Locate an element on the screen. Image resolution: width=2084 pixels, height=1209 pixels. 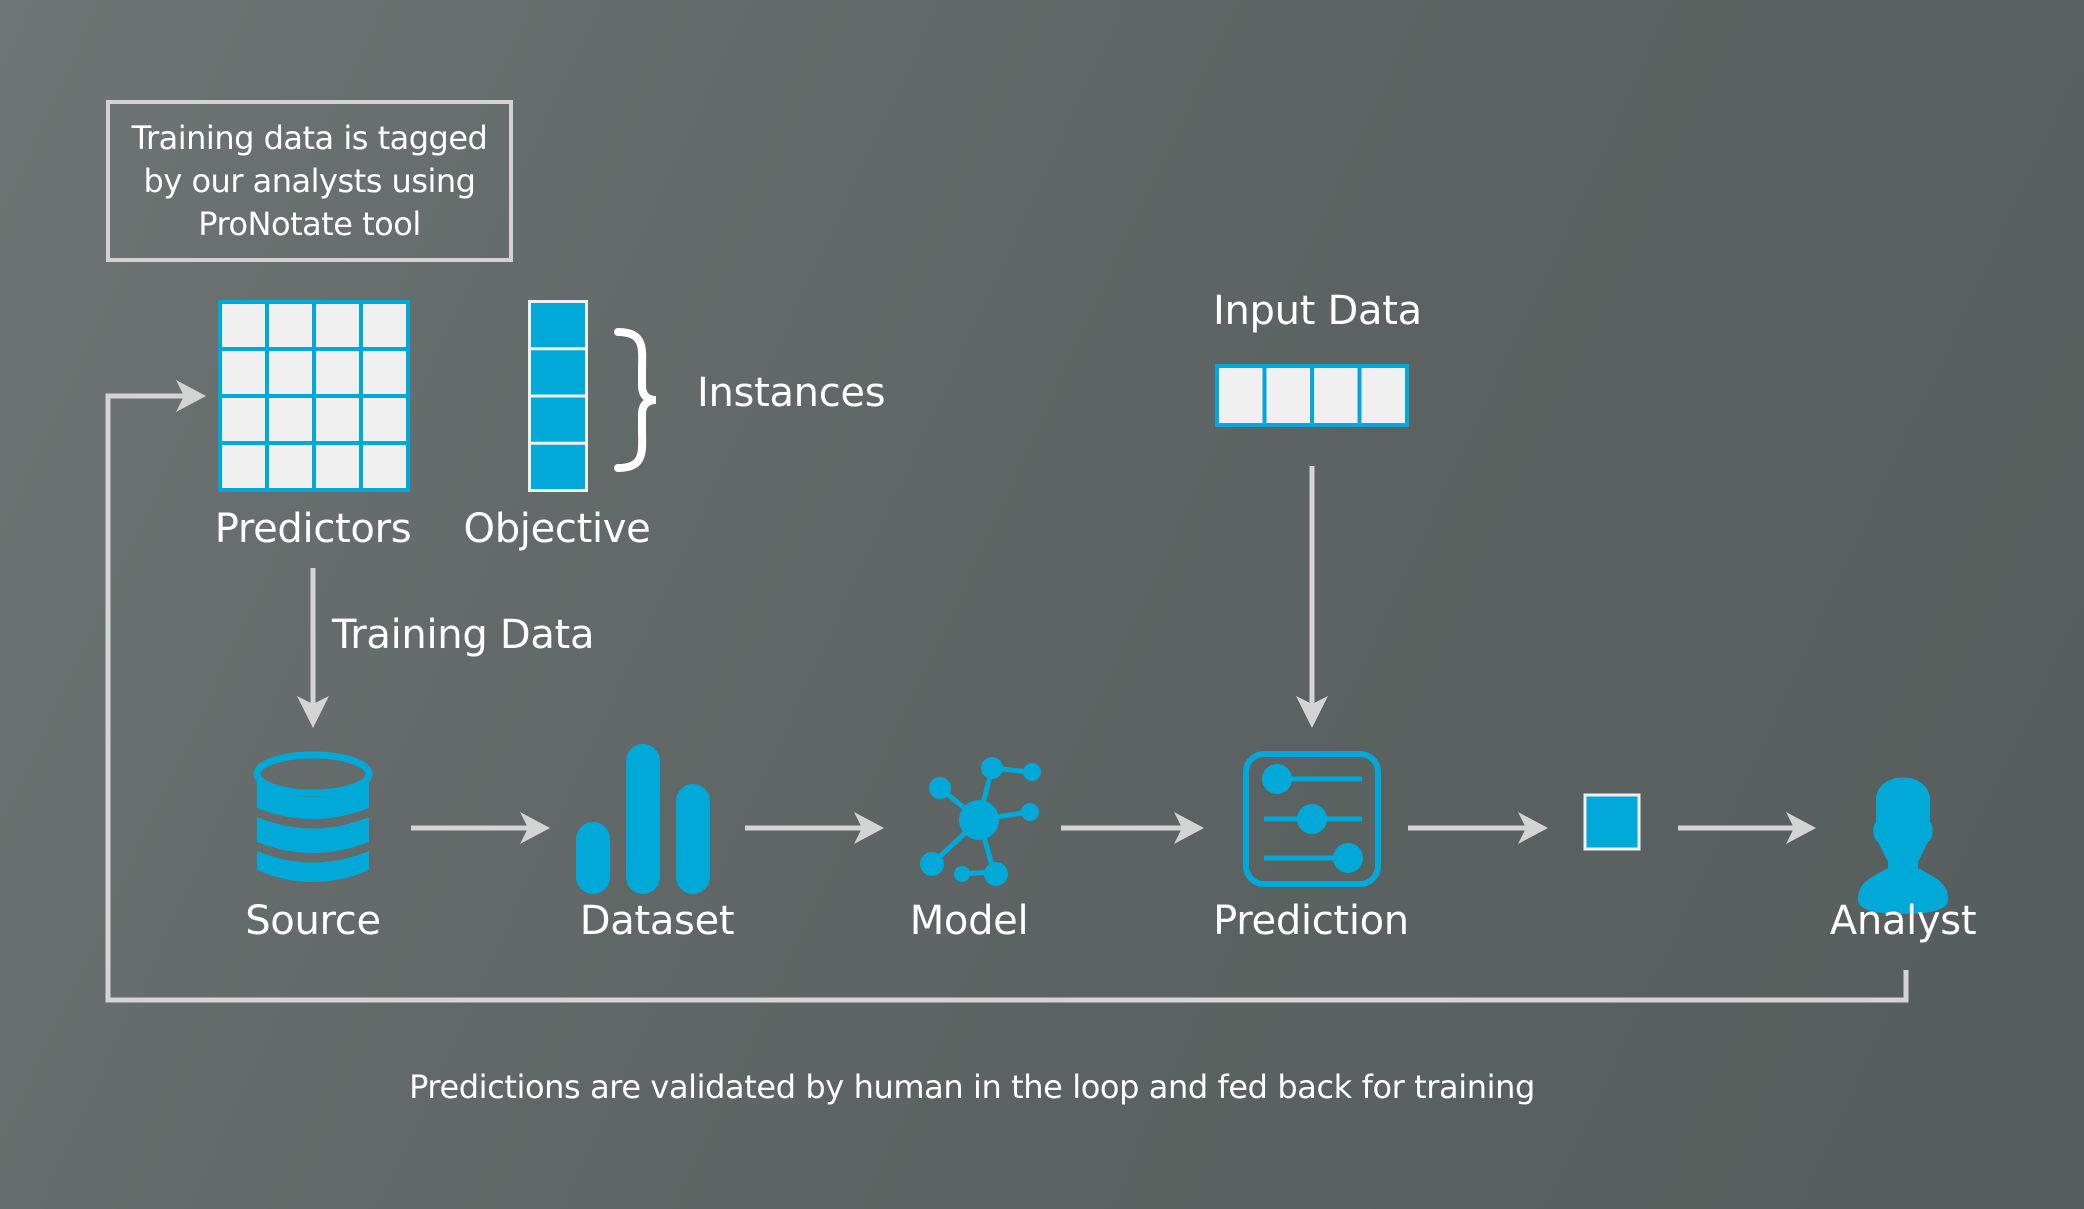
source-label: Source is located at coordinates (313, 921).